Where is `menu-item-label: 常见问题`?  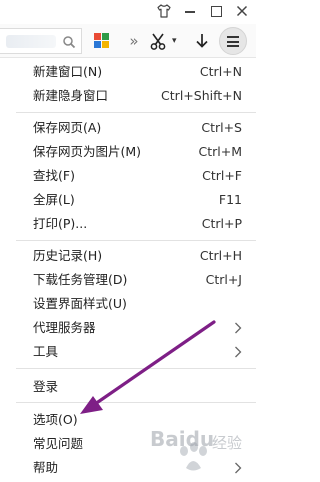 menu-item-label: 常见问题 is located at coordinates (58, 443).